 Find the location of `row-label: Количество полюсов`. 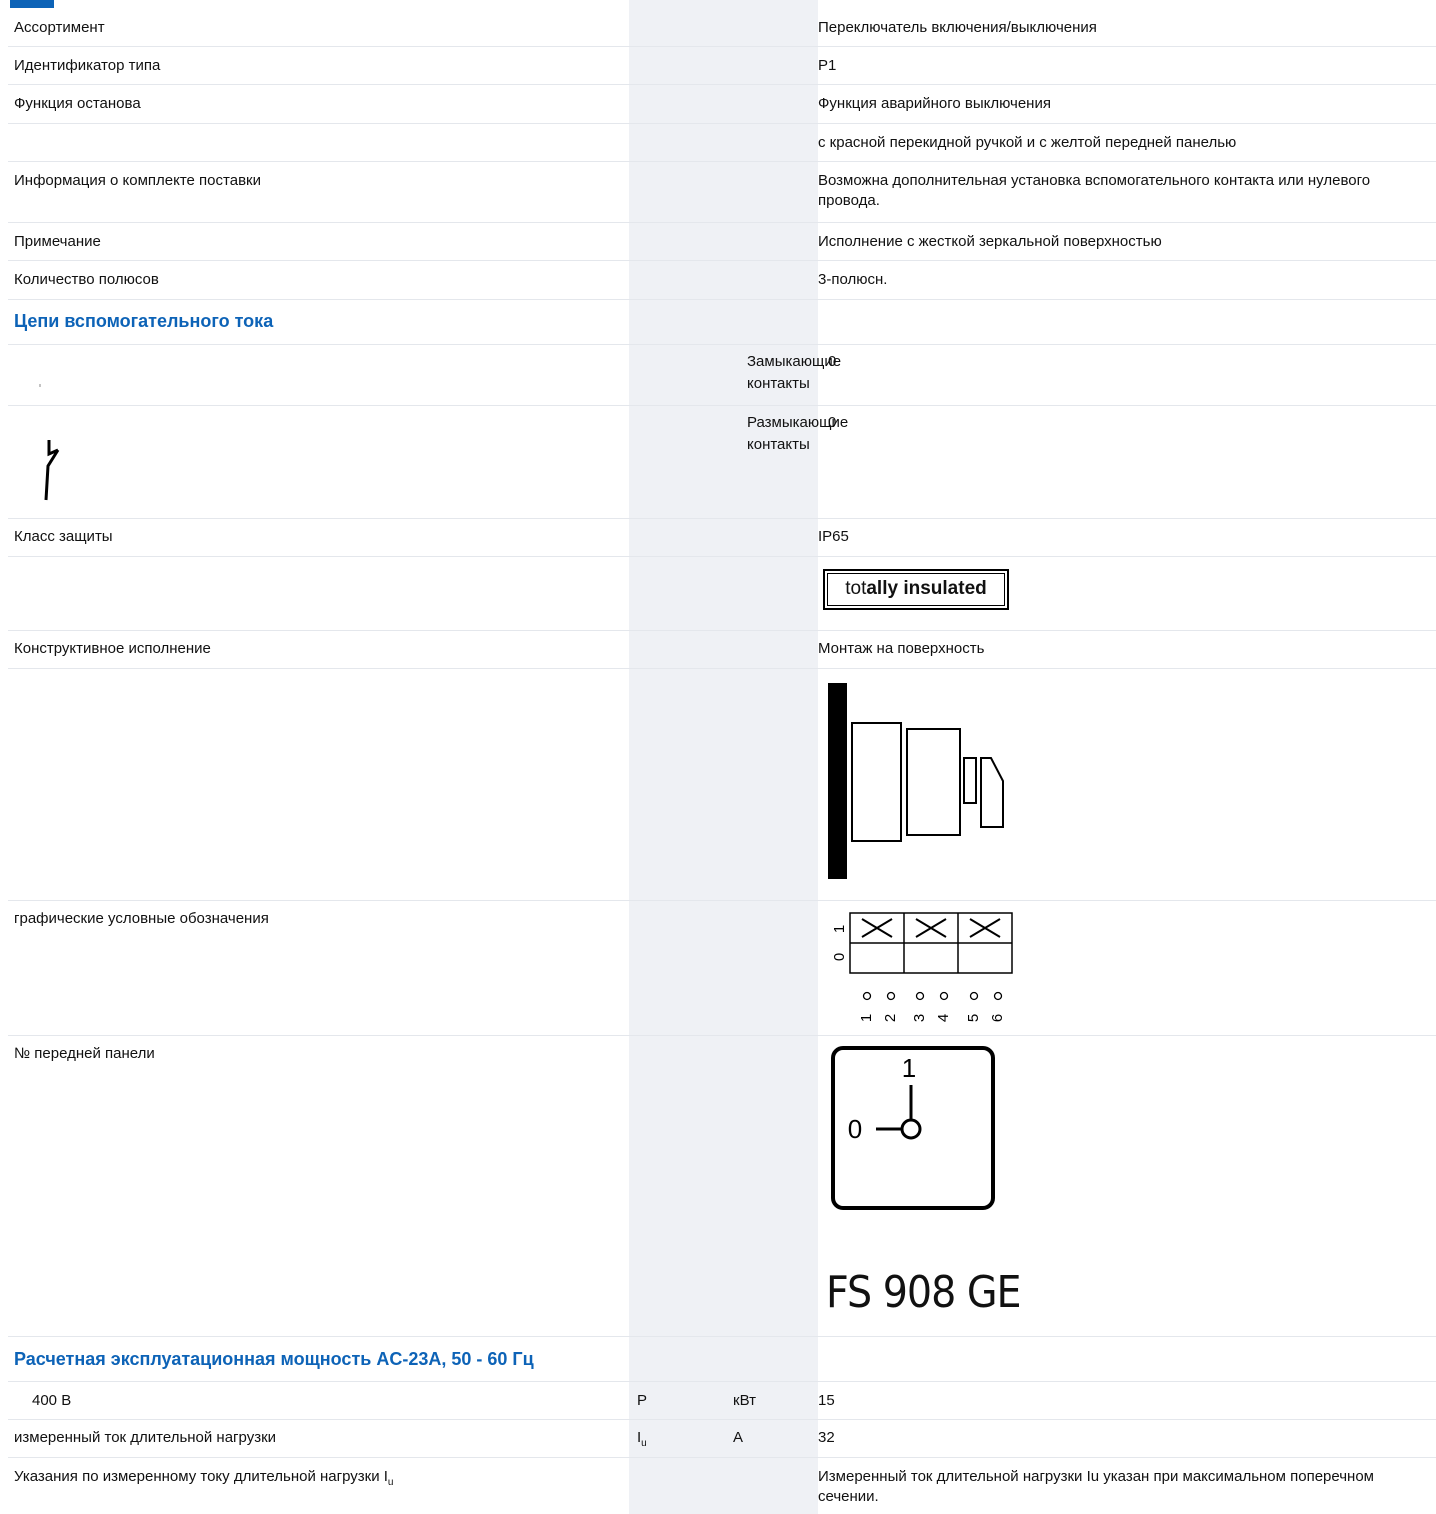

row-label: Количество полюсов is located at coordinates (86, 279).